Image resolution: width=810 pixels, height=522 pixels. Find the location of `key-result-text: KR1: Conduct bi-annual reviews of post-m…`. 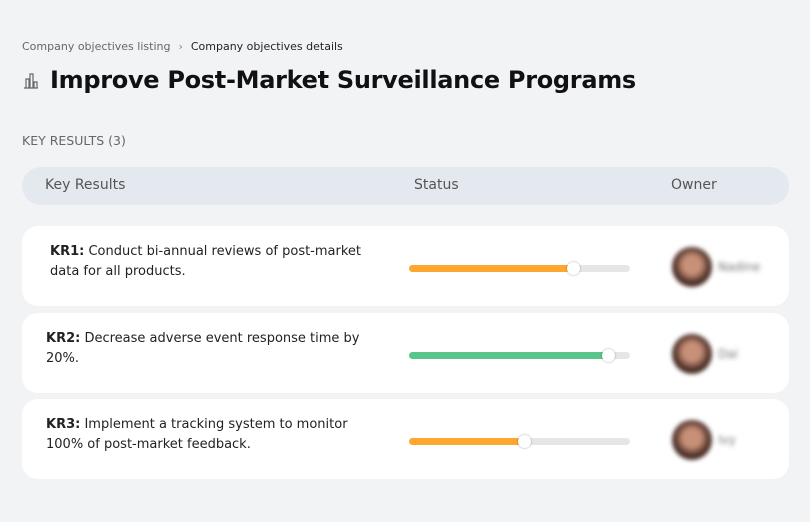

key-result-text: KR1: Conduct bi-annual reviews of post-m… is located at coordinates (210, 262).